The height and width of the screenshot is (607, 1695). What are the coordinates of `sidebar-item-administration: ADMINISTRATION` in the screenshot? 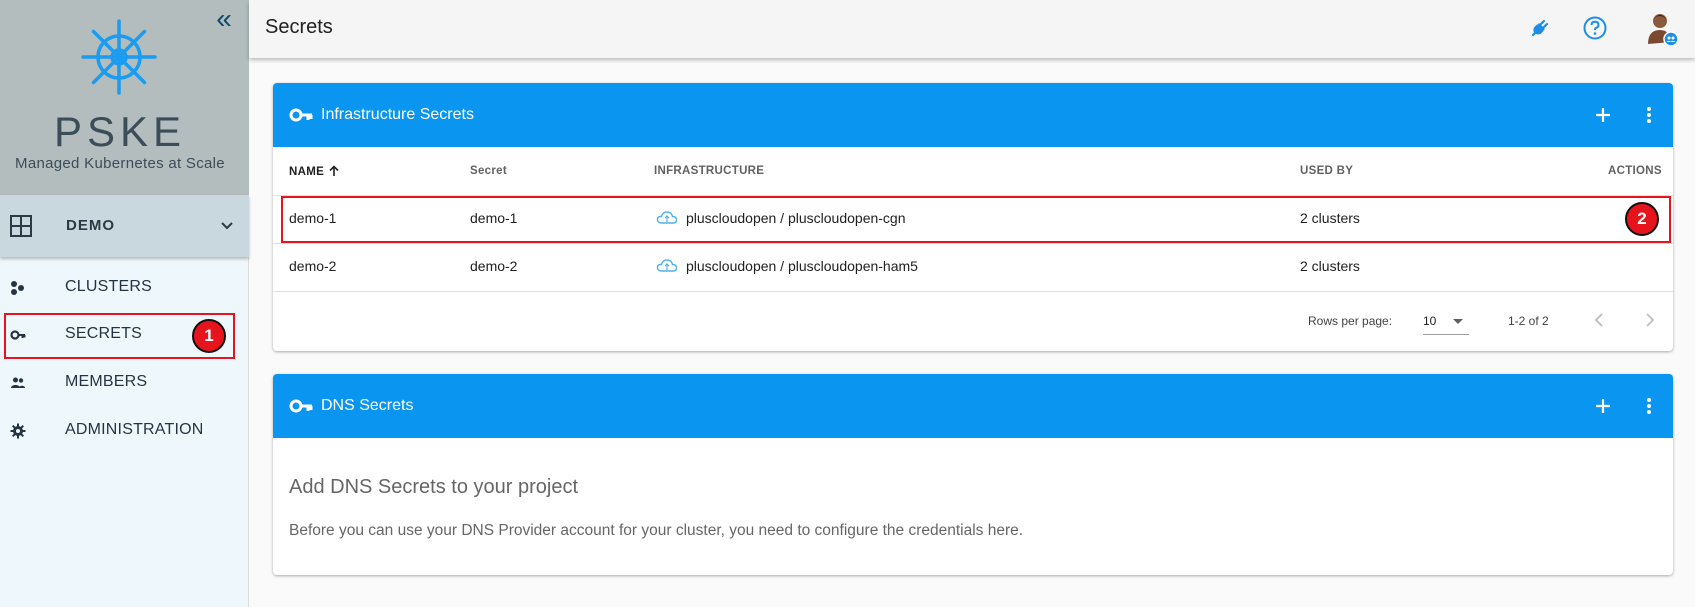 It's located at (124, 430).